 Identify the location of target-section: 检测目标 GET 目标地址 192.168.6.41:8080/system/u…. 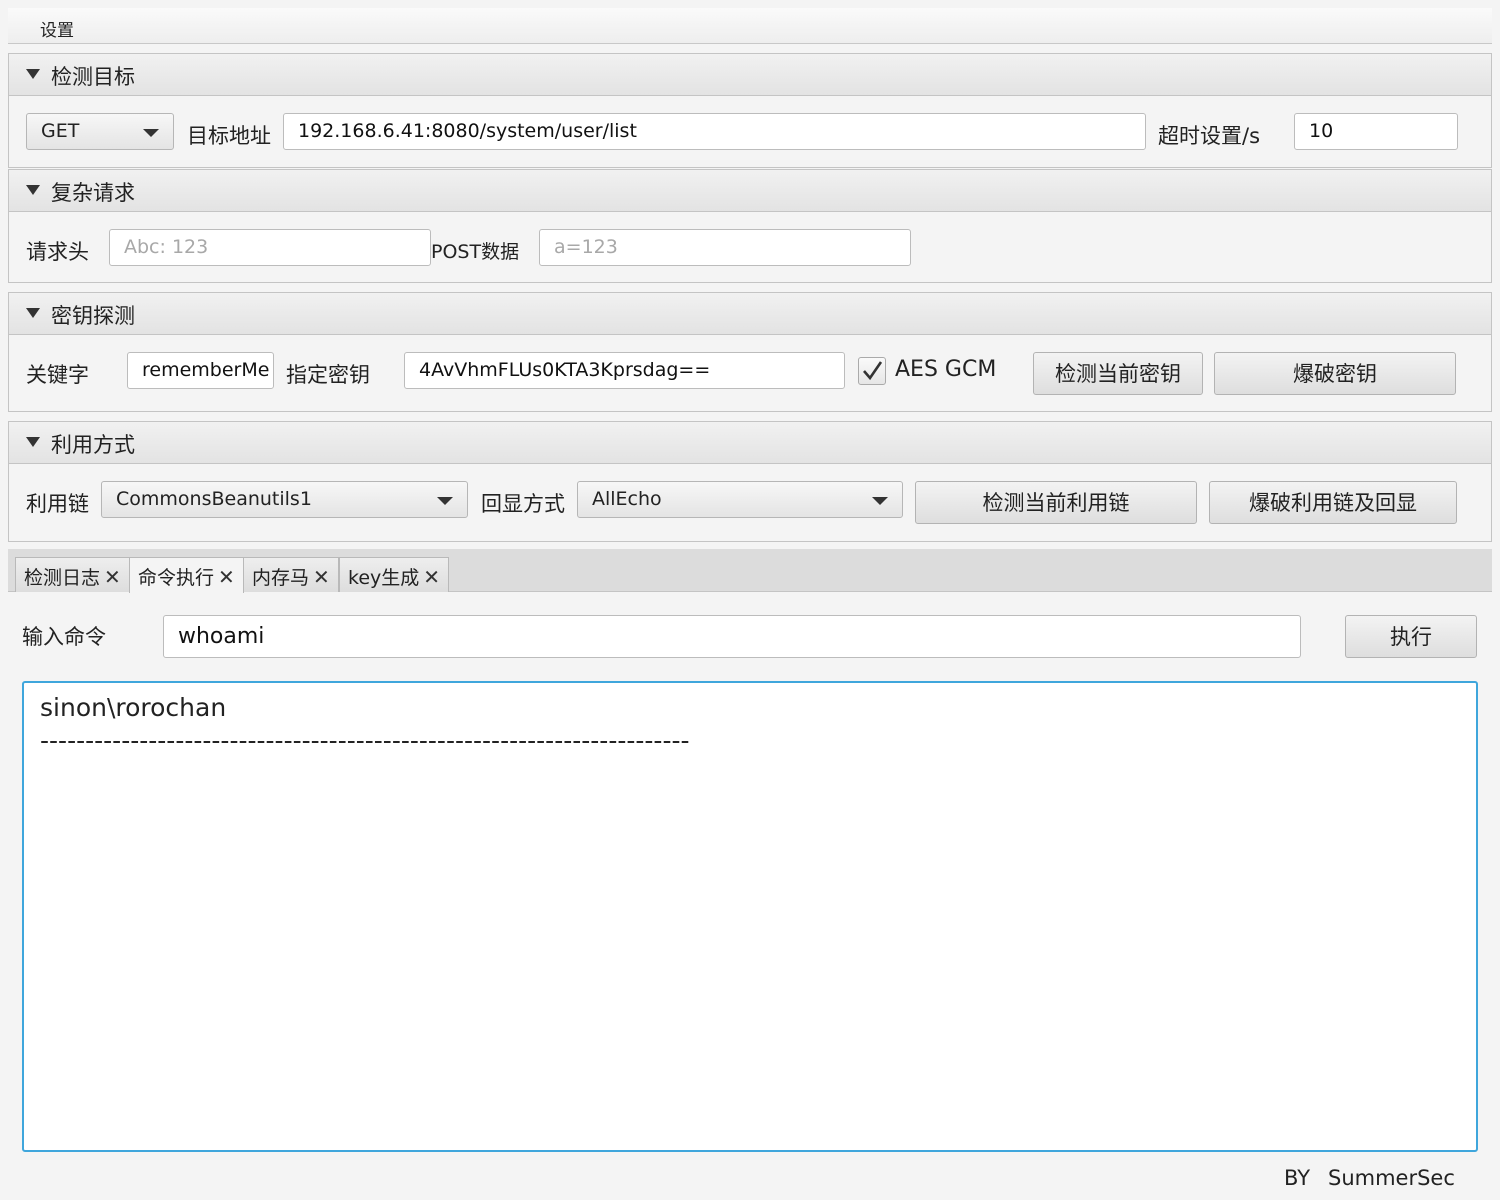
(750, 110).